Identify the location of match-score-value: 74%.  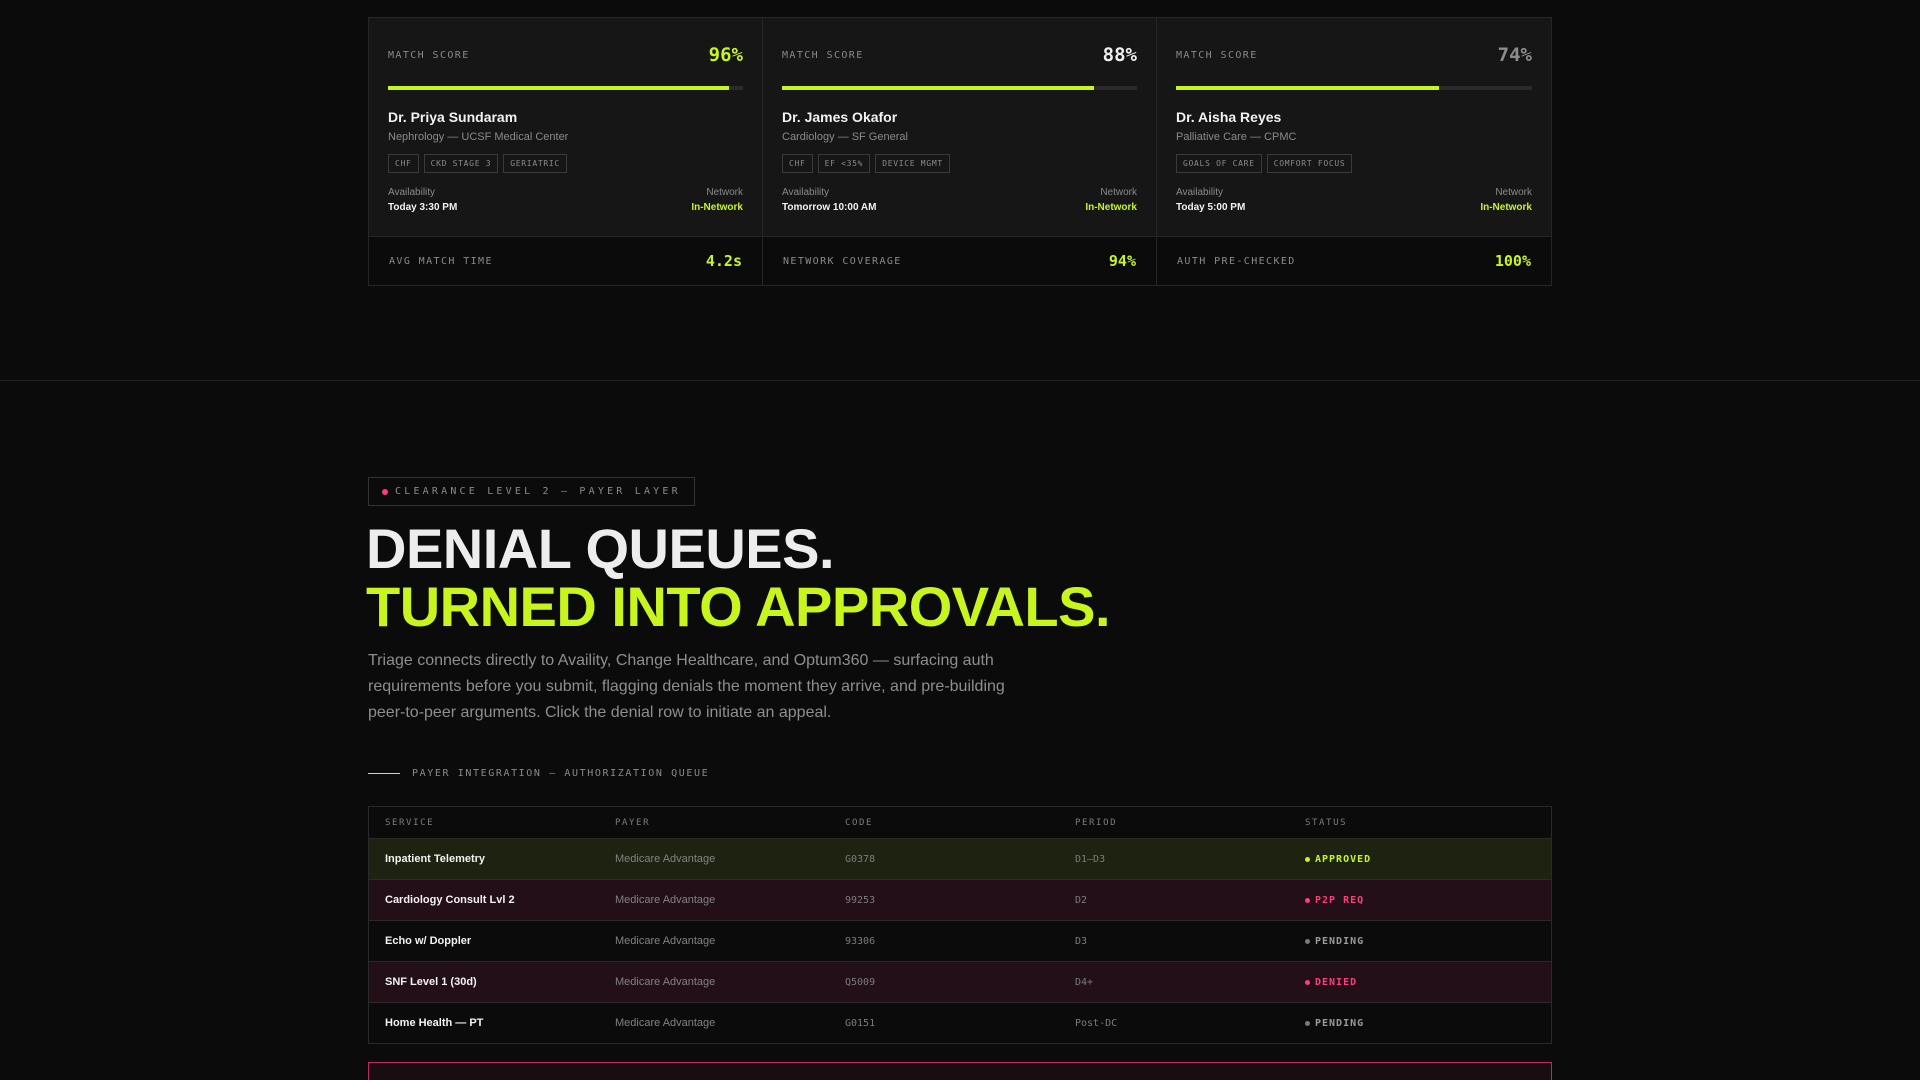
(1514, 55).